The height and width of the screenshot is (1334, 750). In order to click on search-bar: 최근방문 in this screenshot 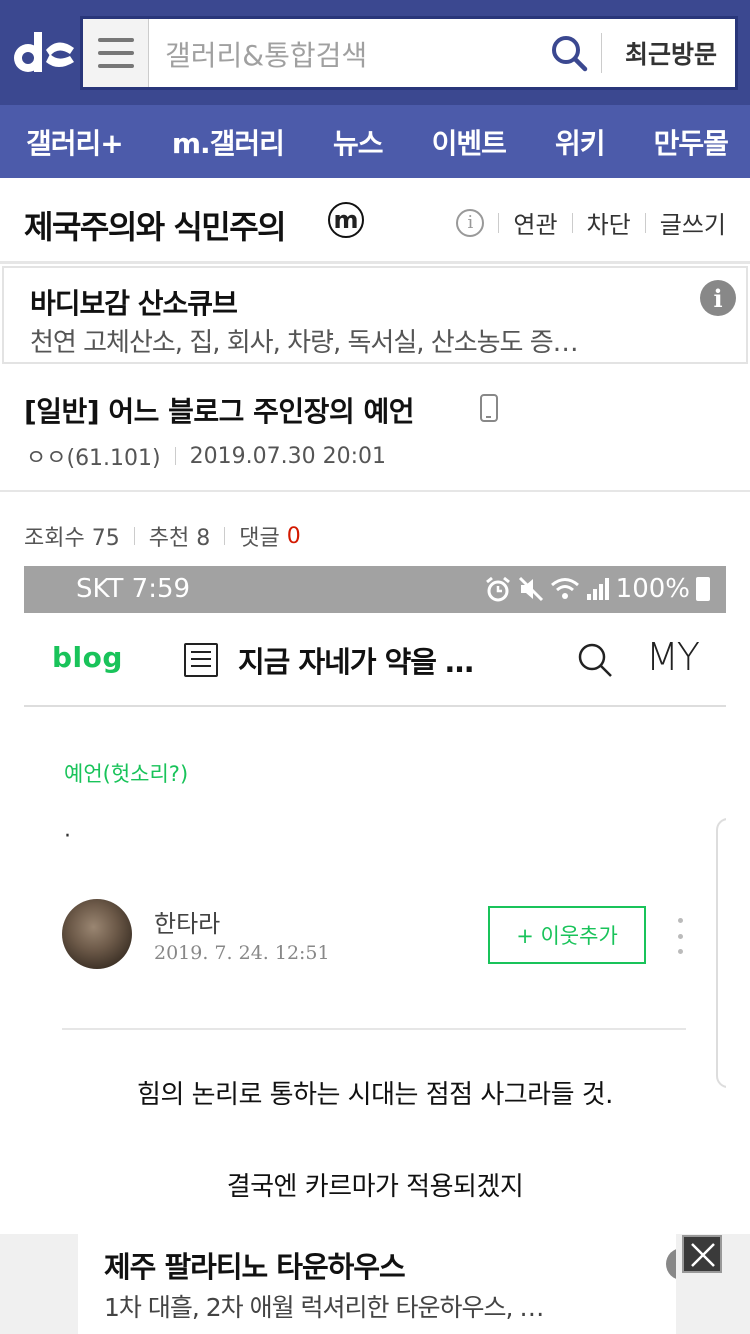, I will do `click(409, 53)`.